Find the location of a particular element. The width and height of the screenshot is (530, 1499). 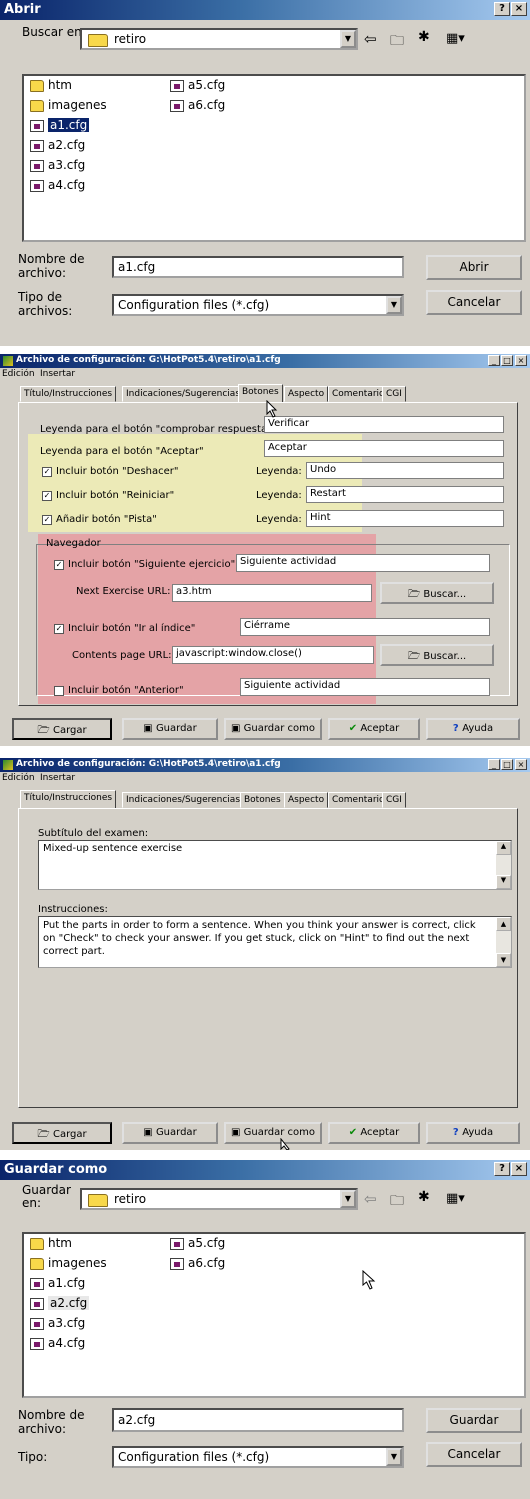

save-in-combo: retiro ▼ is located at coordinates (219, 1199).